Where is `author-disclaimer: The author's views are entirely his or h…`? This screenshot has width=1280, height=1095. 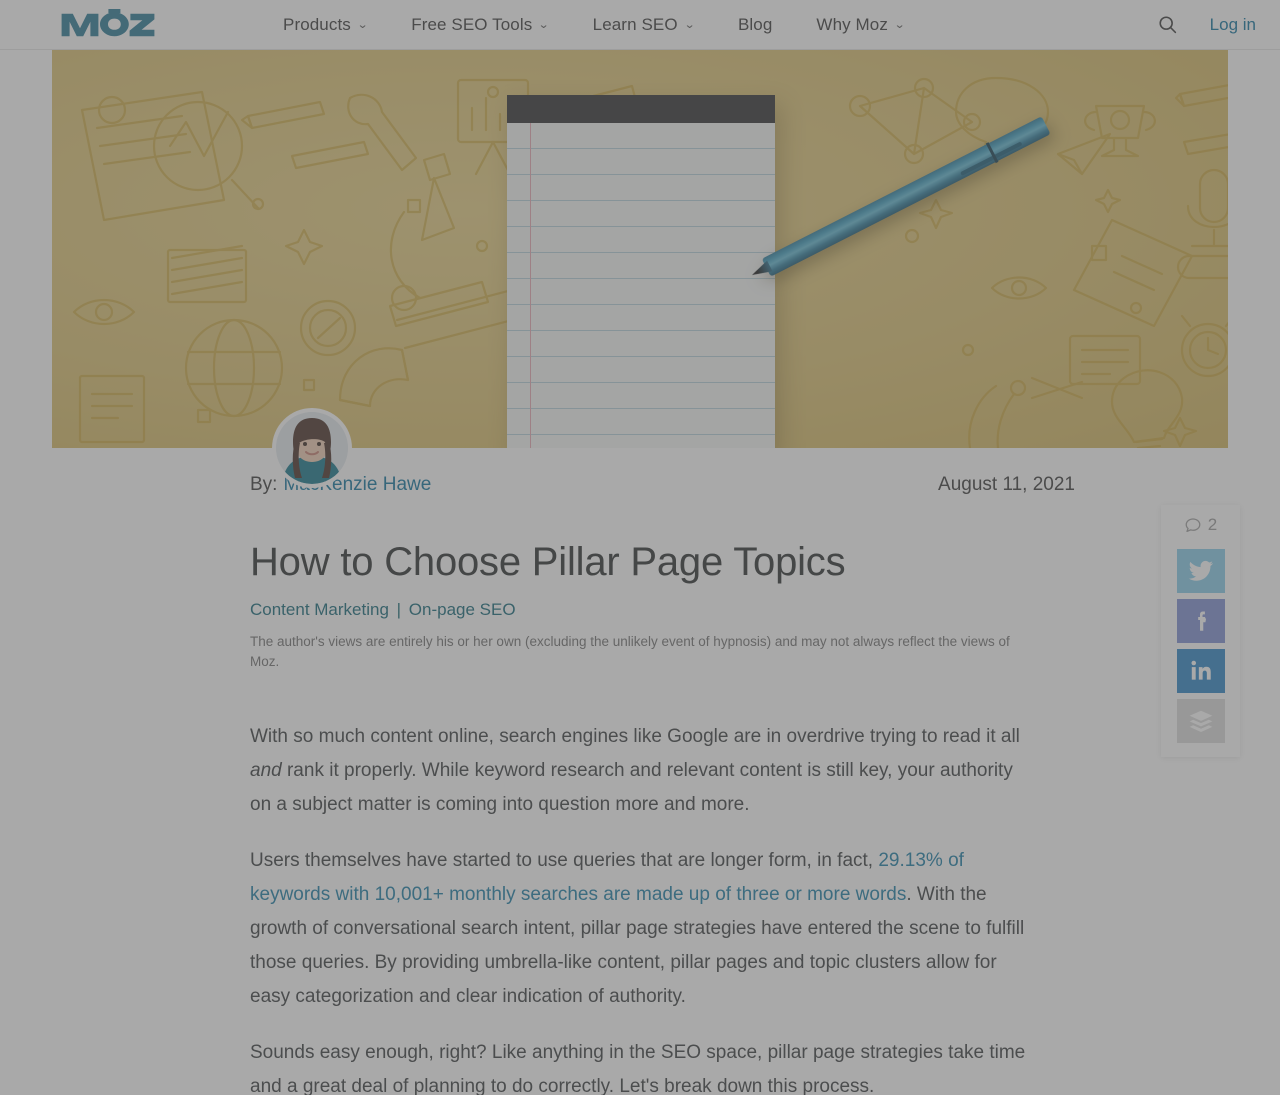 author-disclaimer: The author's views are entirely his or h… is located at coordinates (630, 651).